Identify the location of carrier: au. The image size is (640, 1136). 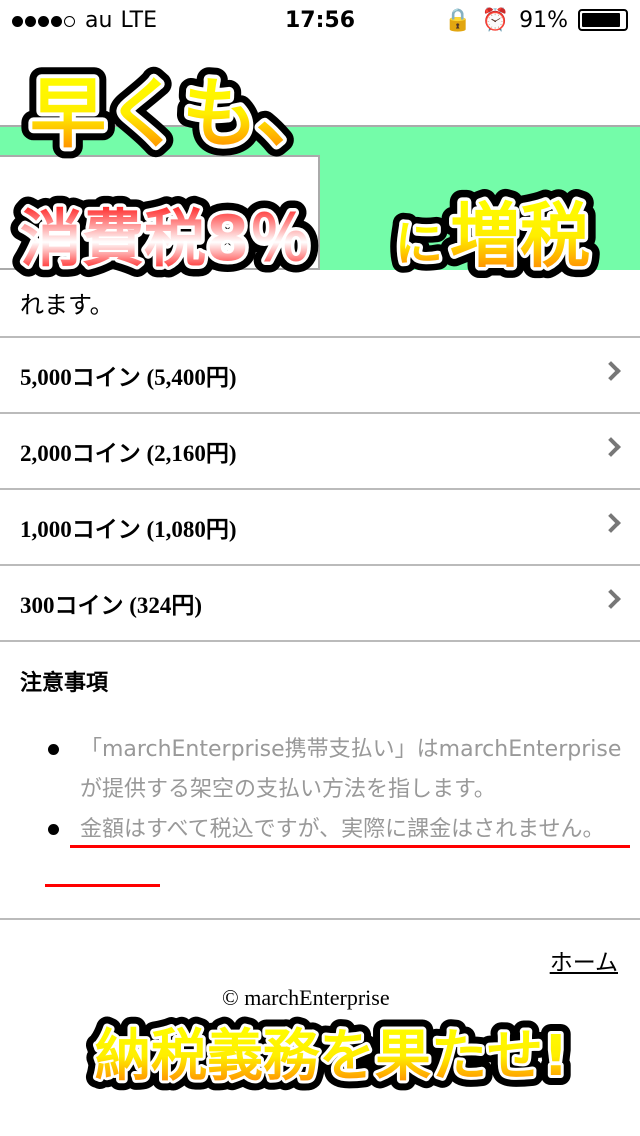
(99, 20).